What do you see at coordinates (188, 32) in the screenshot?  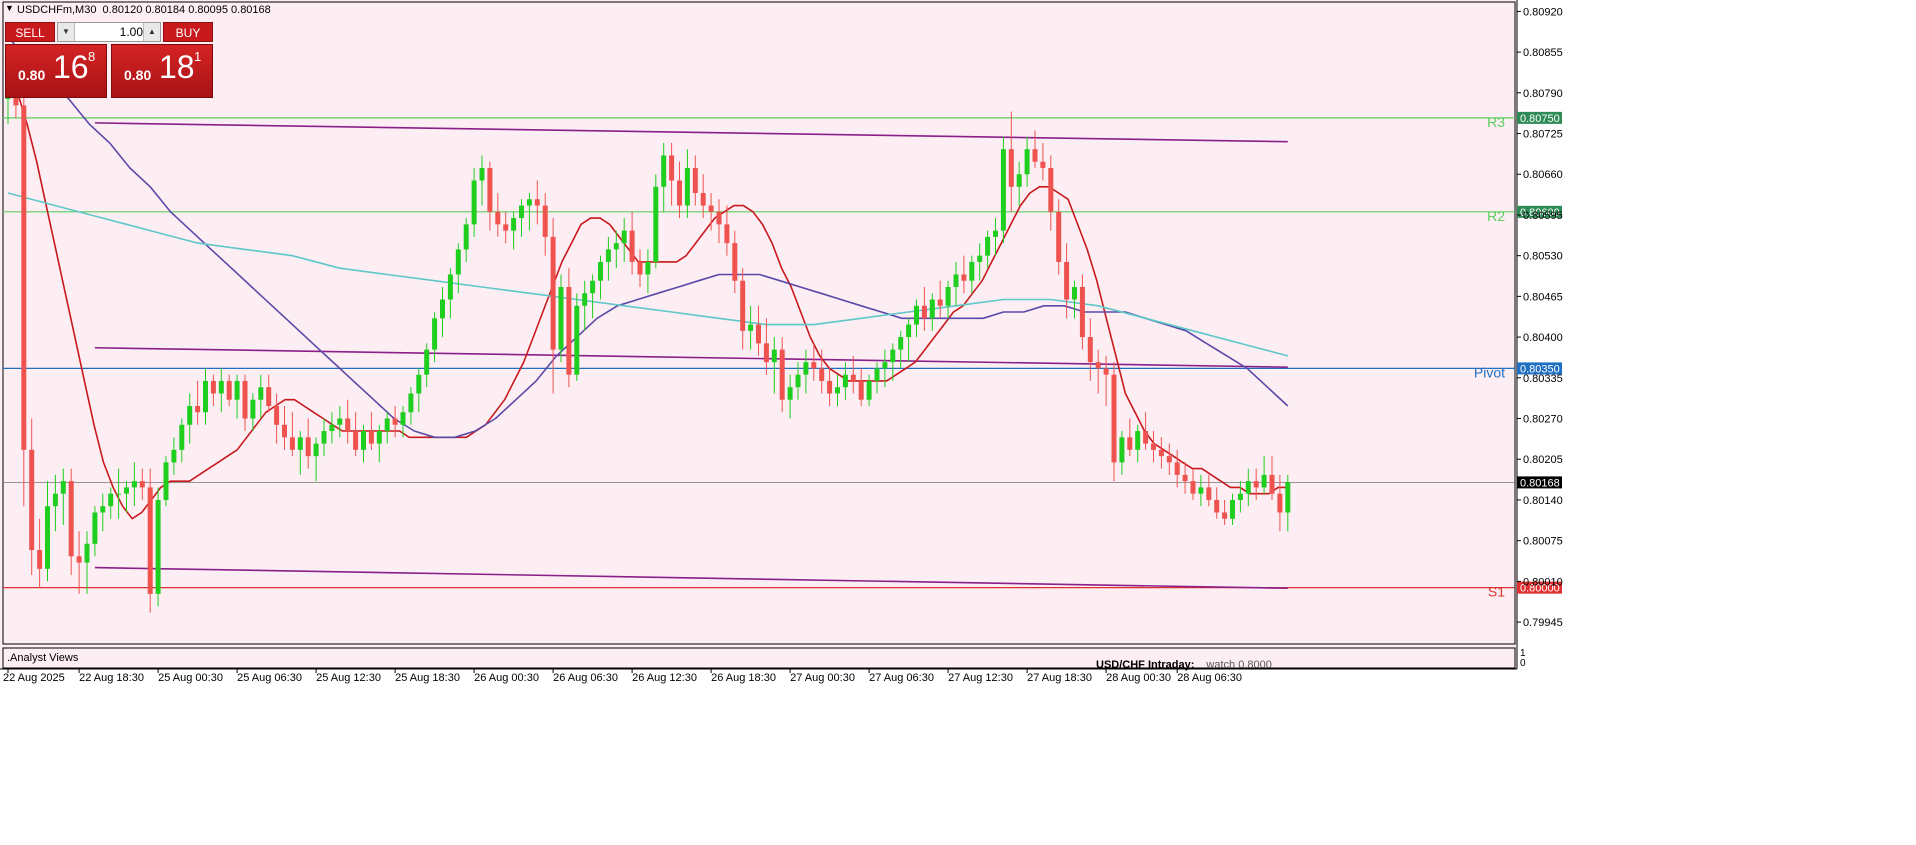 I see `buy-button: BUY` at bounding box center [188, 32].